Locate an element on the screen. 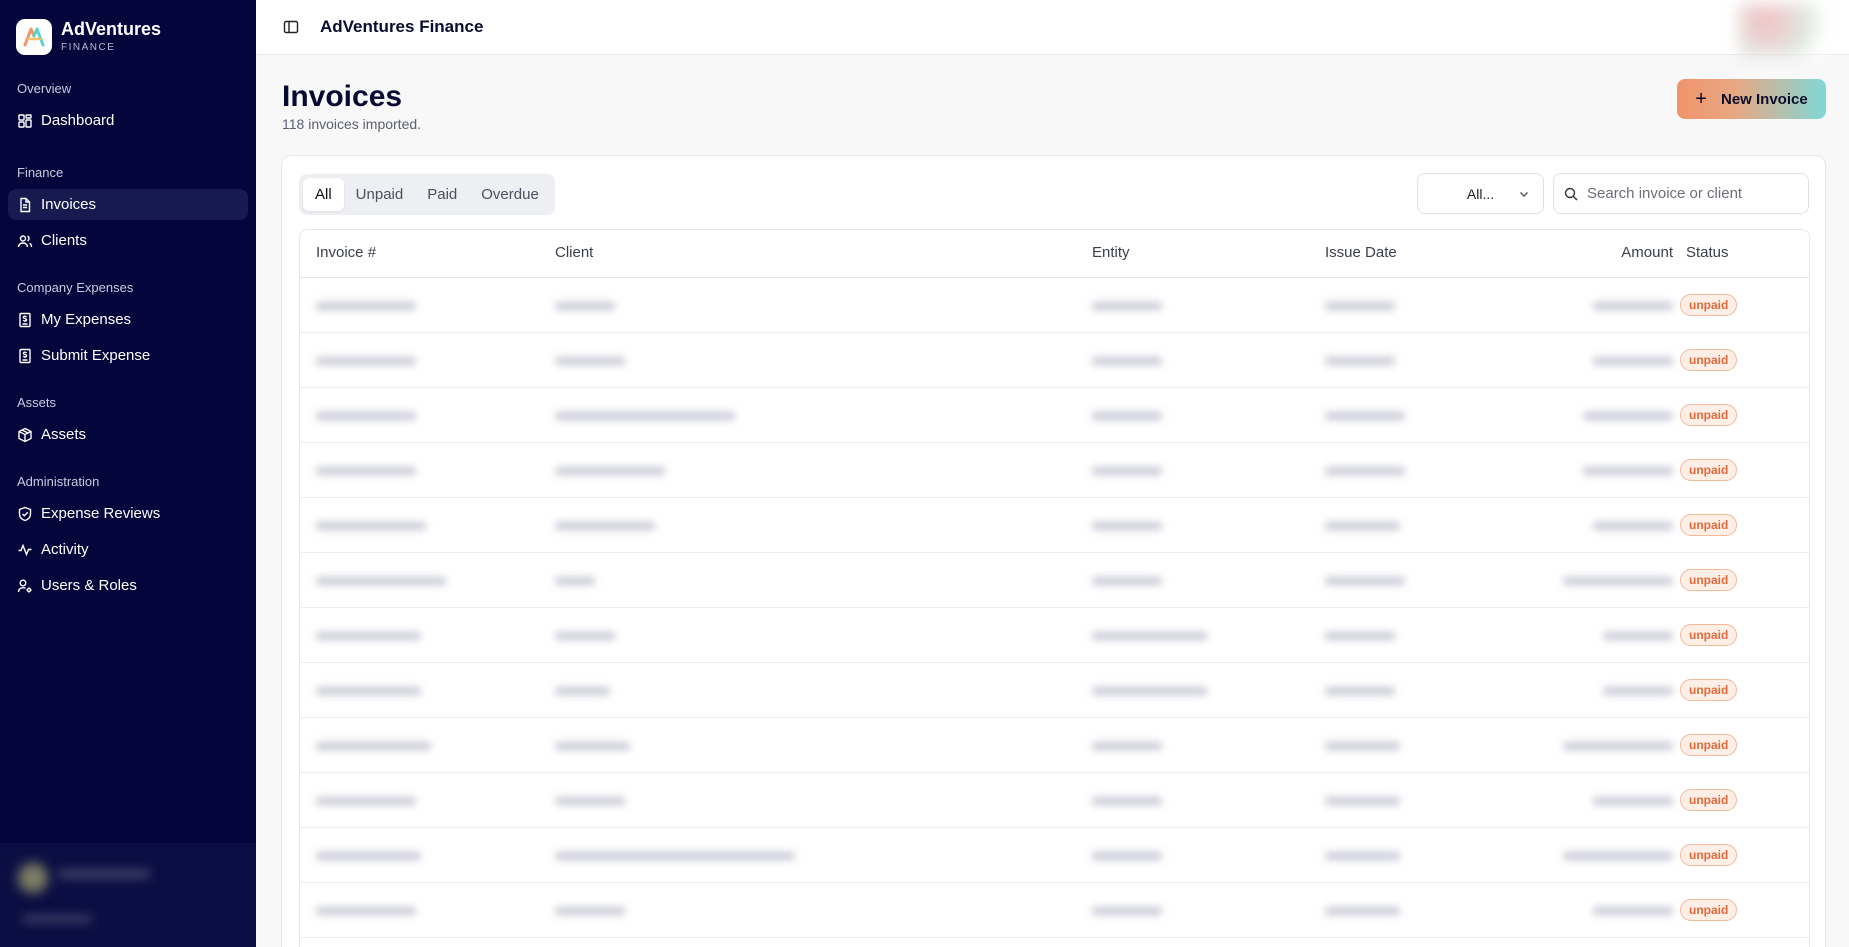  column-header-issue-date: Issue Date is located at coordinates (1361, 252).